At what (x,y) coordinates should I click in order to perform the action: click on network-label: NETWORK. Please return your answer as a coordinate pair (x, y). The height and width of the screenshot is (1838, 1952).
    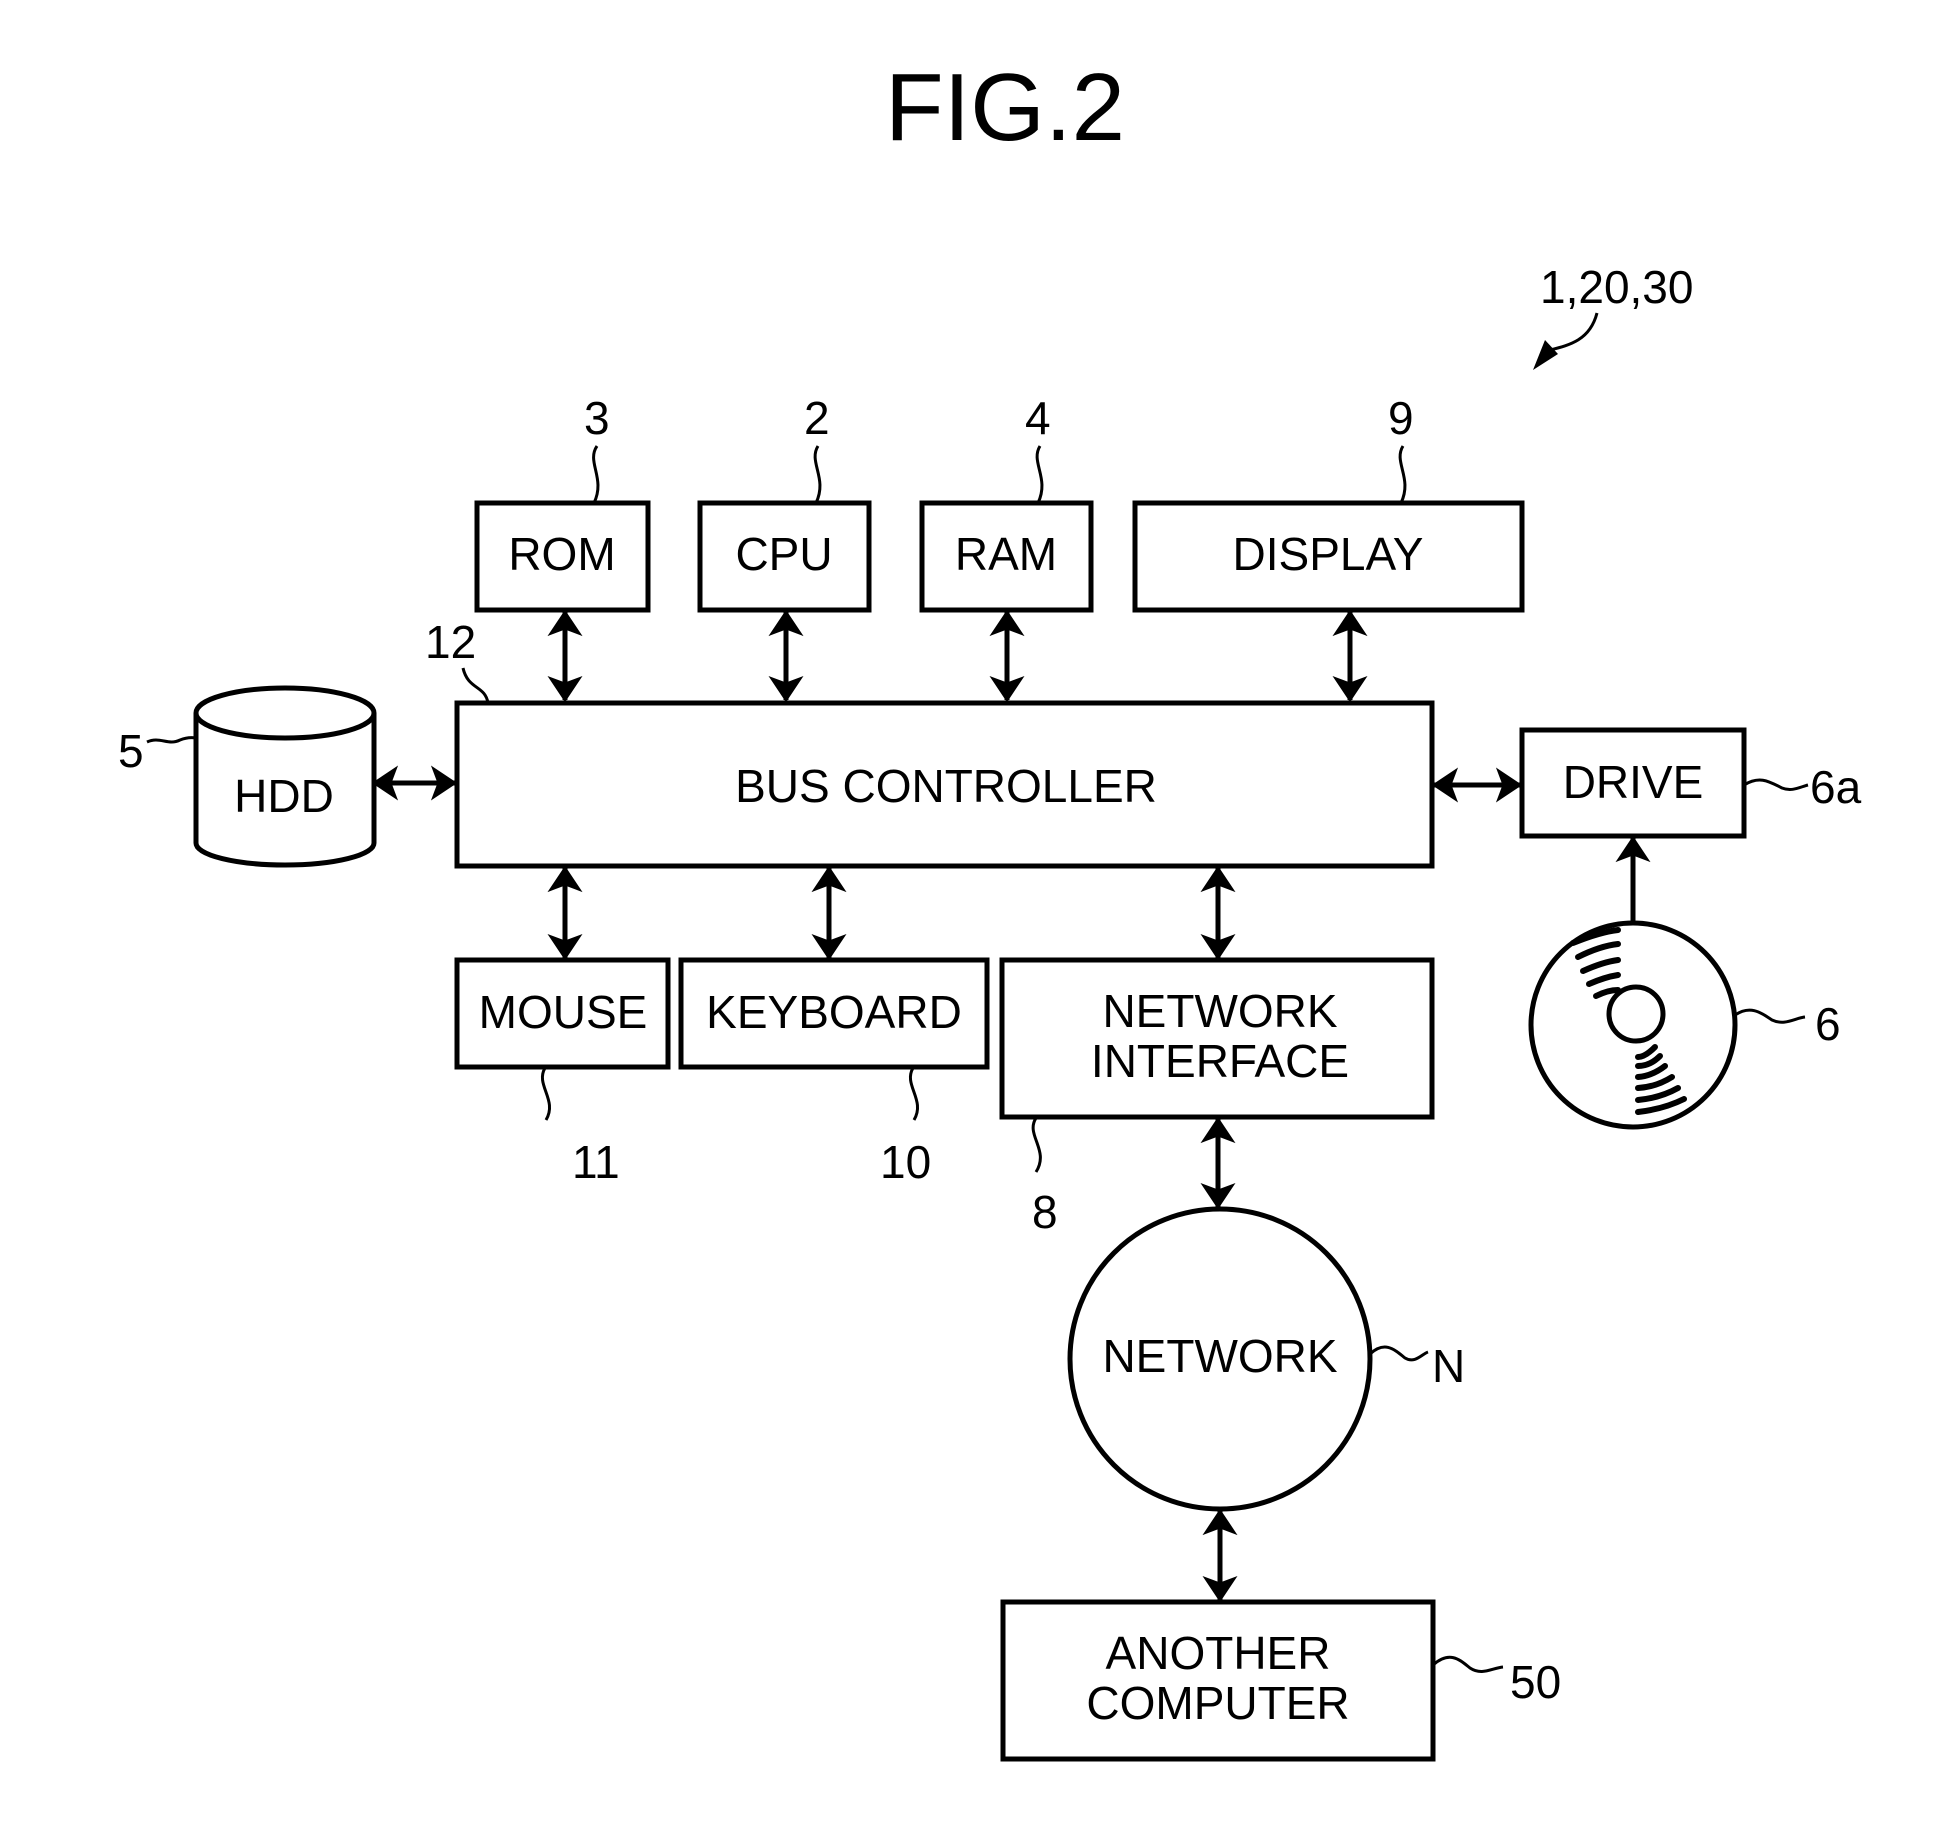
    Looking at the image, I should click on (1219, 1356).